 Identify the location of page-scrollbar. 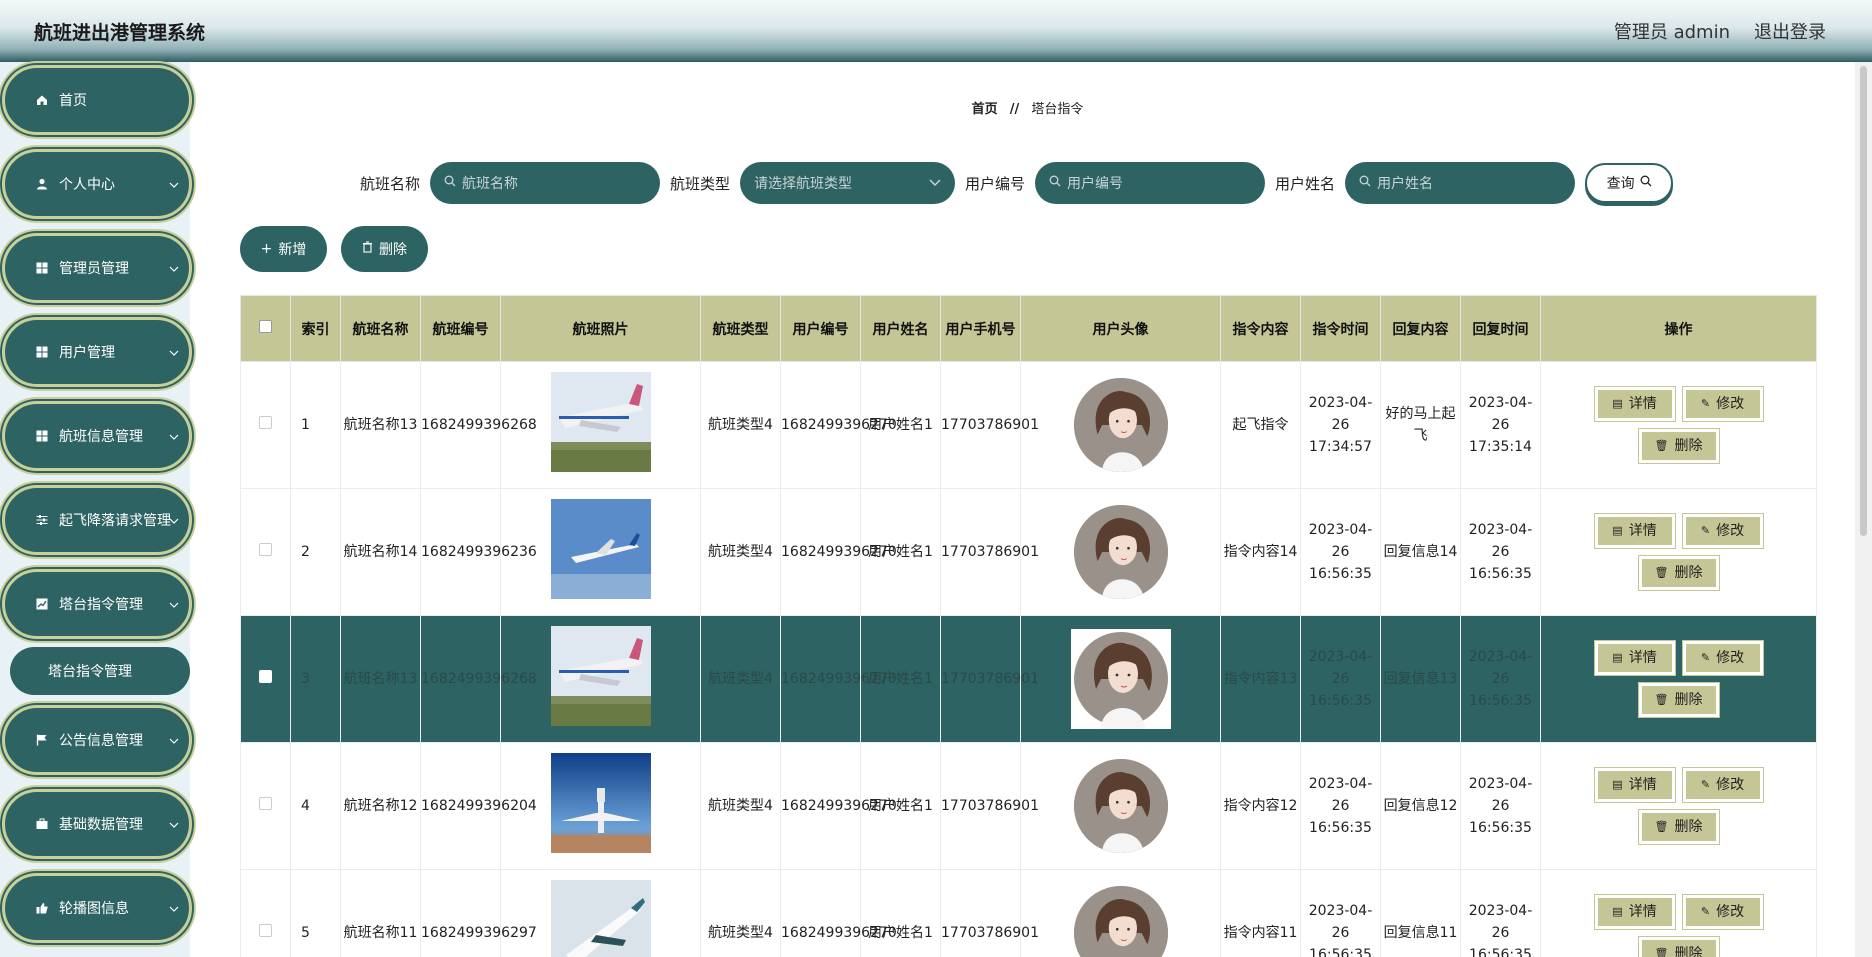
(1863, 509).